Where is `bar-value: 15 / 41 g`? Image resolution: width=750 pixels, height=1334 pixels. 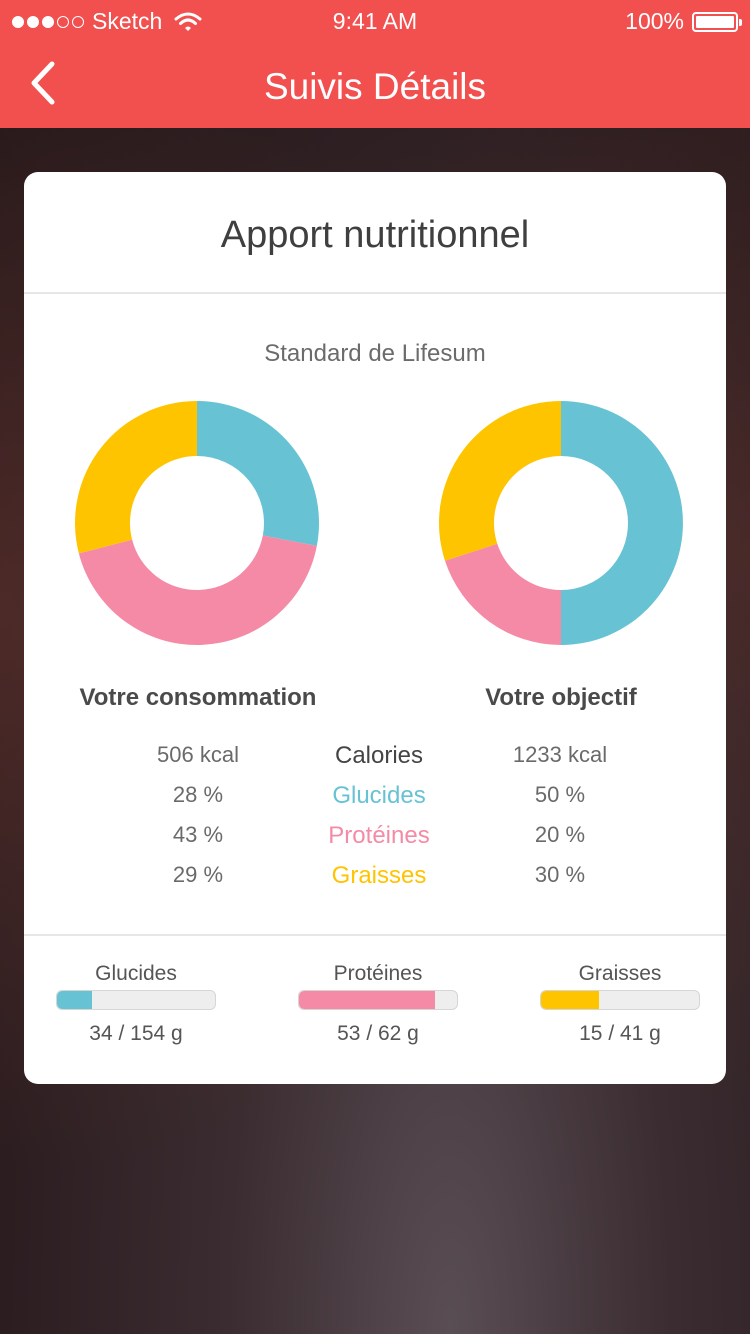
bar-value: 15 / 41 g is located at coordinates (620, 1033).